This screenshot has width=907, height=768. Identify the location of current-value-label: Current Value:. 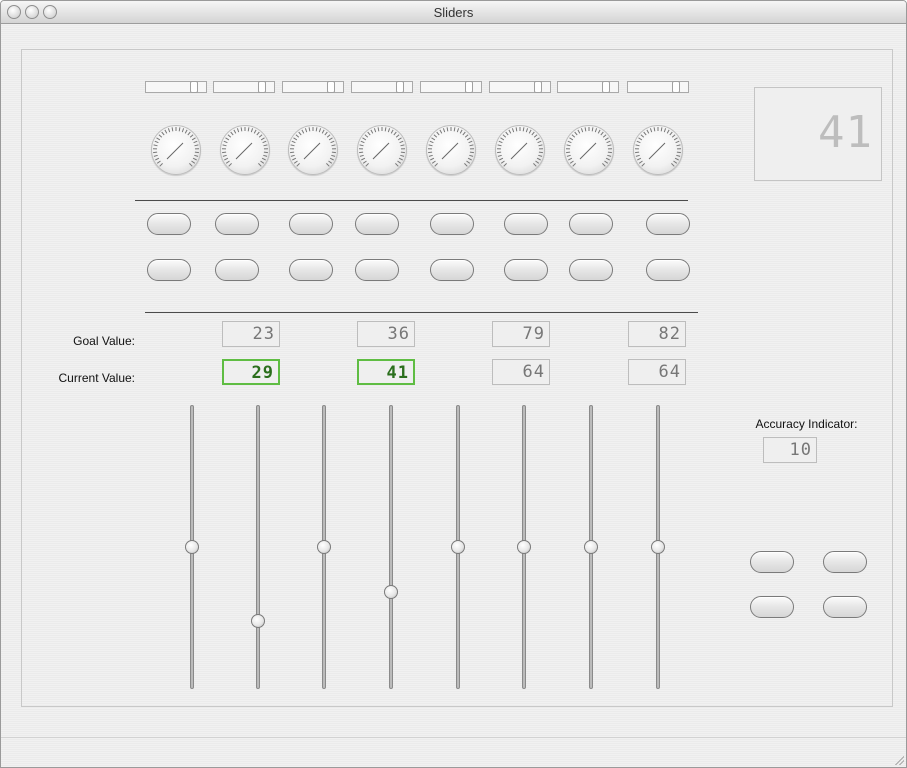
(96, 378).